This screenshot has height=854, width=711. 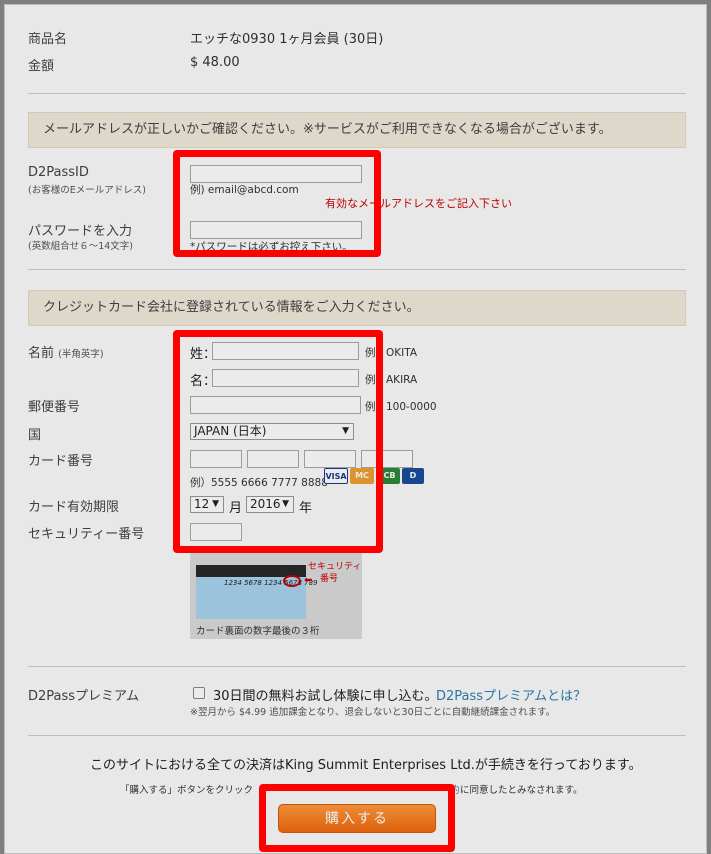 I want to click on product-name-value: エッチな0930 1ヶ月会員 (30日), so click(x=287, y=39).